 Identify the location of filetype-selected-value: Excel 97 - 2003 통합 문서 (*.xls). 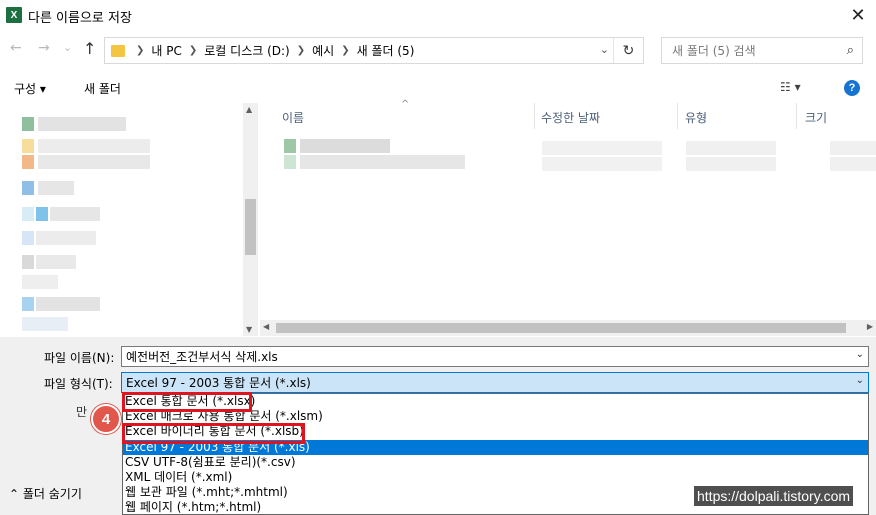
(218, 383).